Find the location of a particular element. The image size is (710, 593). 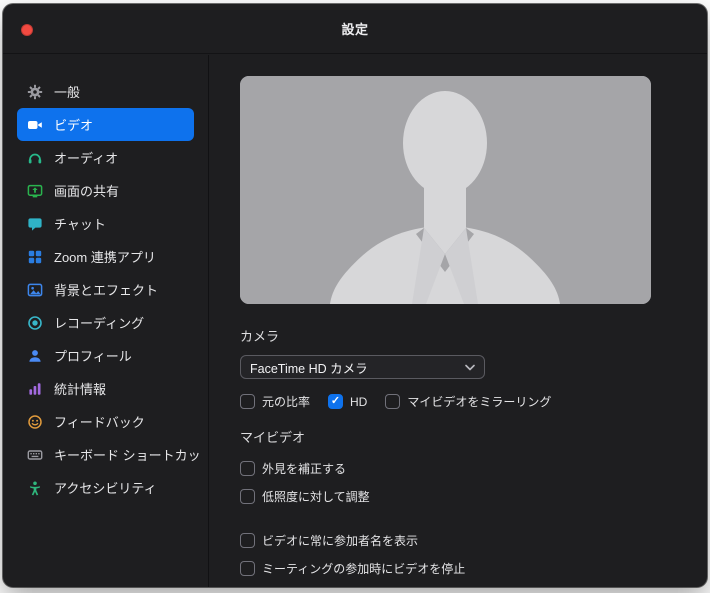

chat-bubble-icon is located at coordinates (35, 224).